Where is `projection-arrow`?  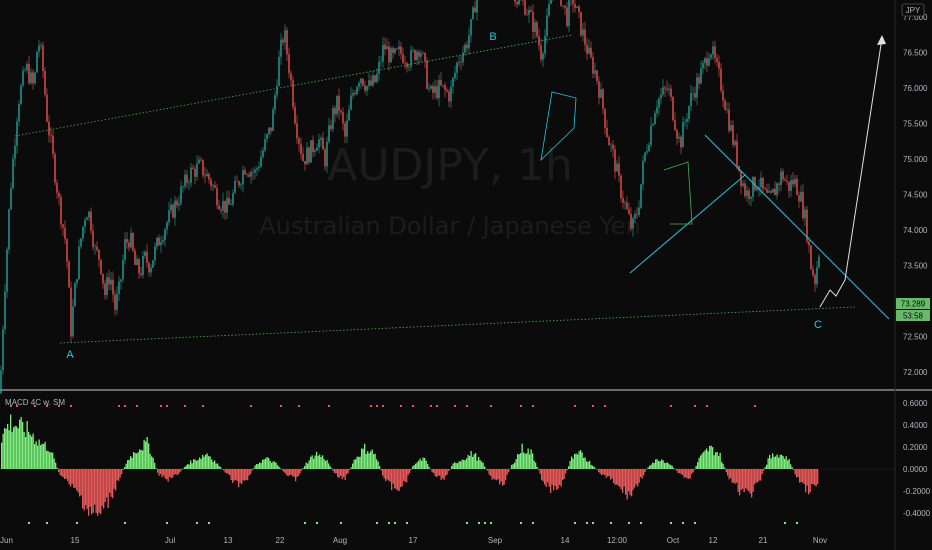
projection-arrow is located at coordinates (851, 172).